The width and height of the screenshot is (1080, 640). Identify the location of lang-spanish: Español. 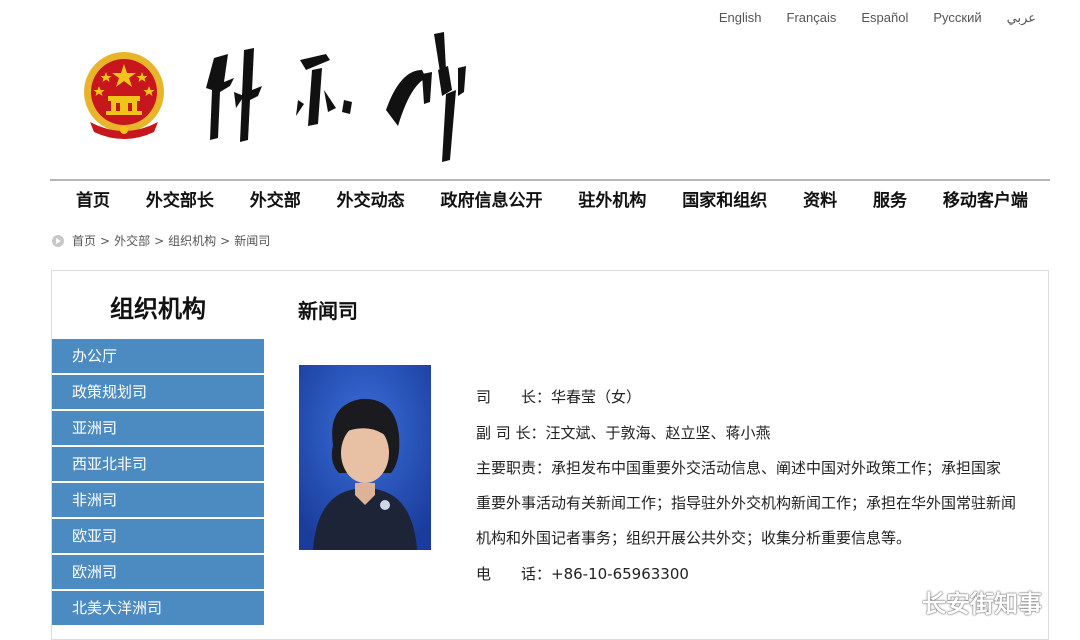
(884, 18).